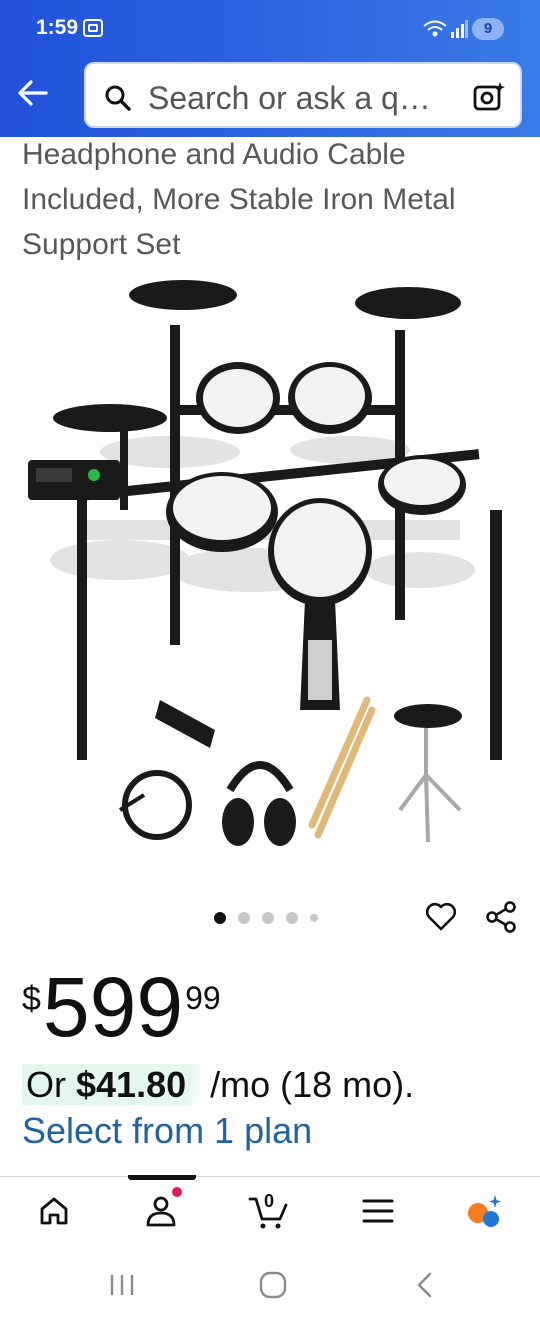 This screenshot has width=540, height=1320. Describe the element at coordinates (489, 97) in the screenshot. I see `camera-search-icon` at that location.